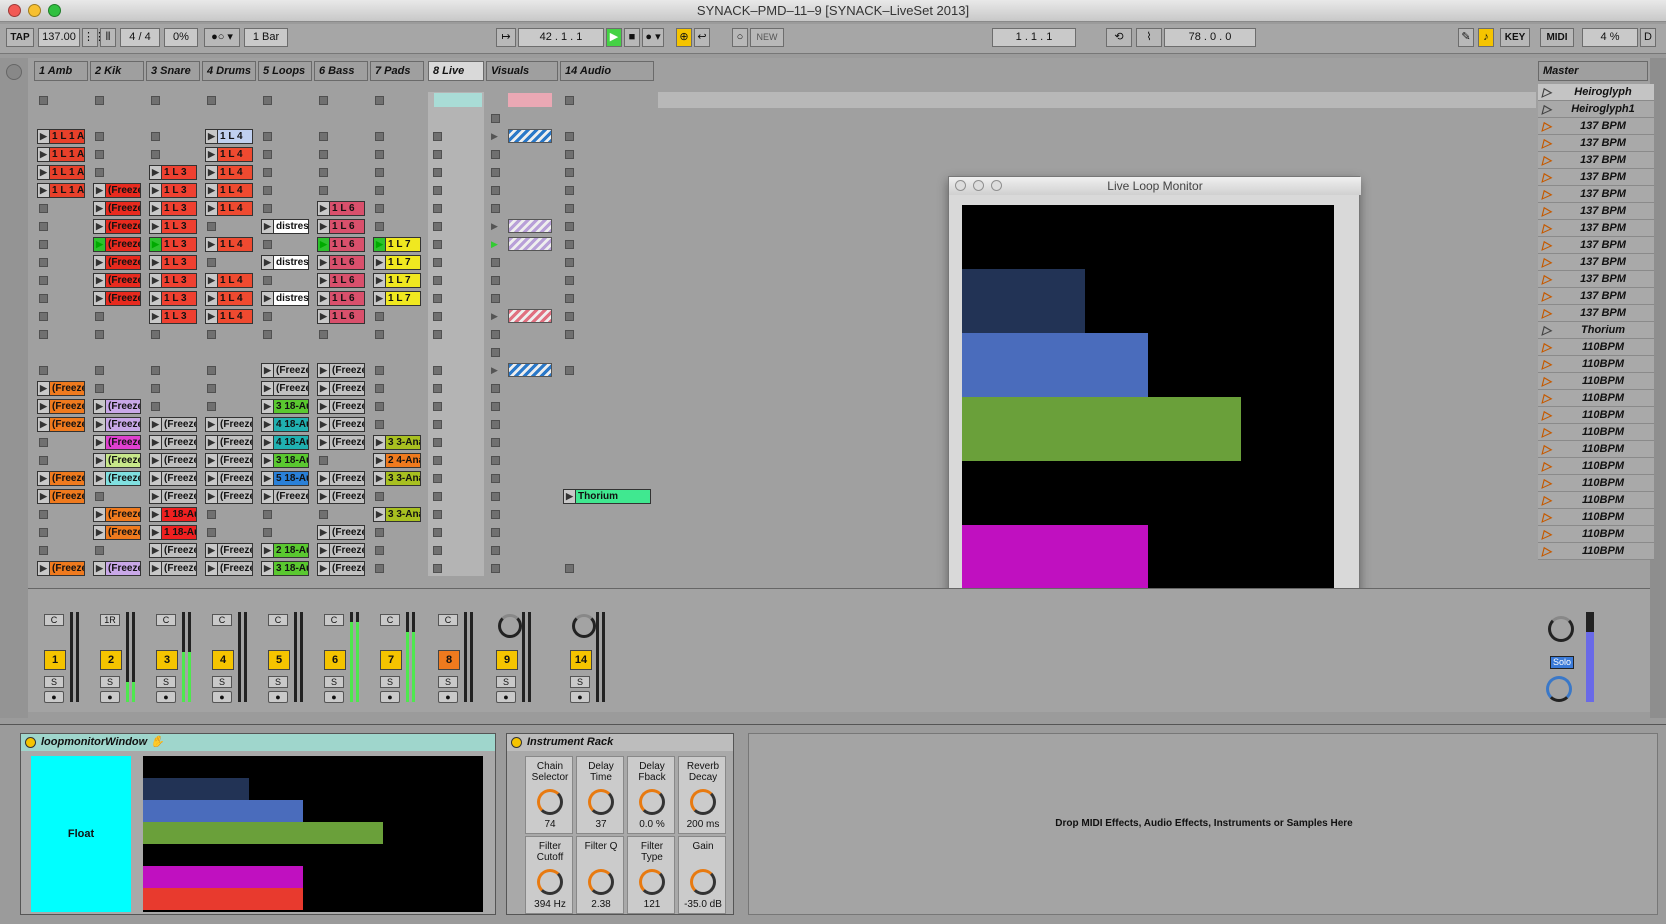  Describe the element at coordinates (61, 190) in the screenshot. I see `clip: ▶1 L 1 Am` at that location.